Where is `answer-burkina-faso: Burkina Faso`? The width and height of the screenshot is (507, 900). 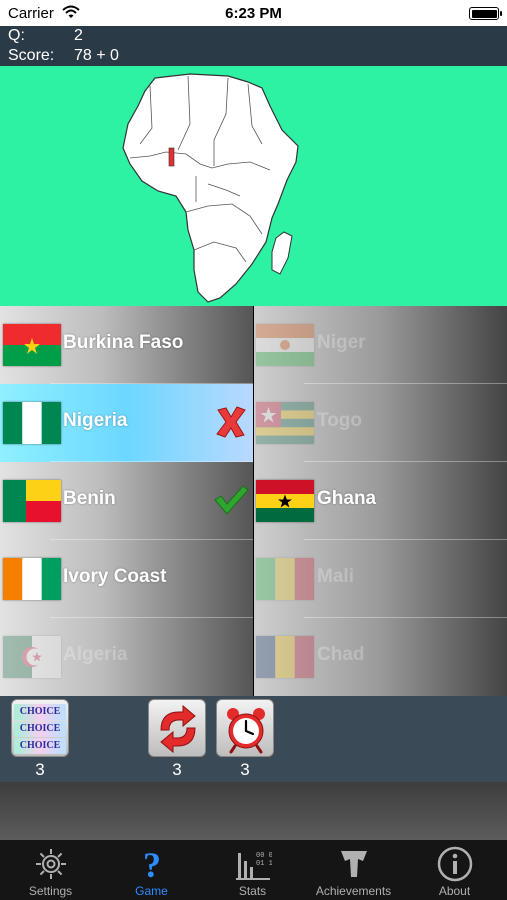
answer-burkina-faso: Burkina Faso is located at coordinates (126, 345).